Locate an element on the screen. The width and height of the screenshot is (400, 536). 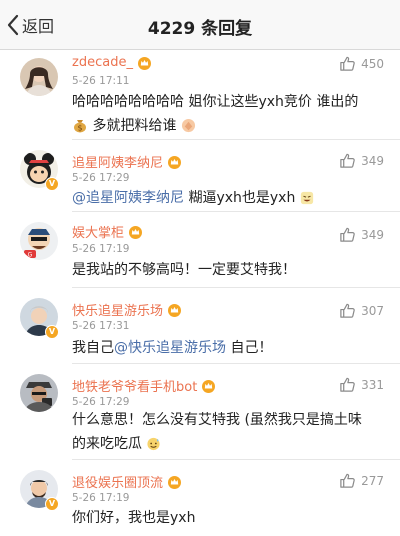
comment-item: V 退役娱乐圈顶流 5-26 17:19 277 你们好，我也是yxh is located at coordinates (200, 498).